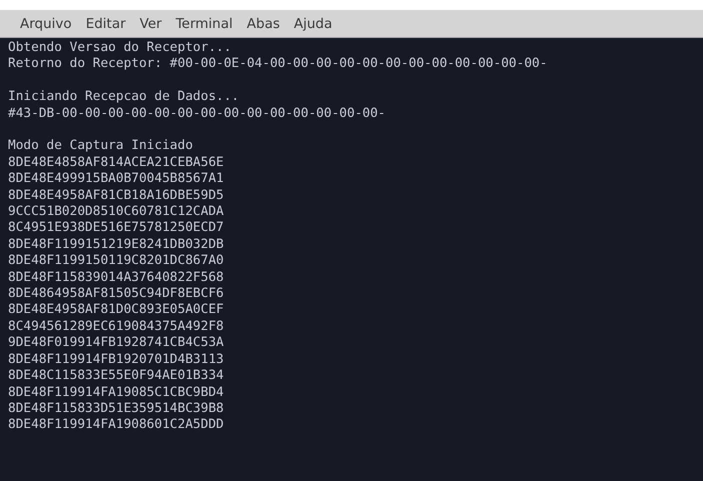 Image resolution: width=703 pixels, height=481 pixels. I want to click on terminal-line: 8DE48F115839014A37640822F568, so click(116, 278).